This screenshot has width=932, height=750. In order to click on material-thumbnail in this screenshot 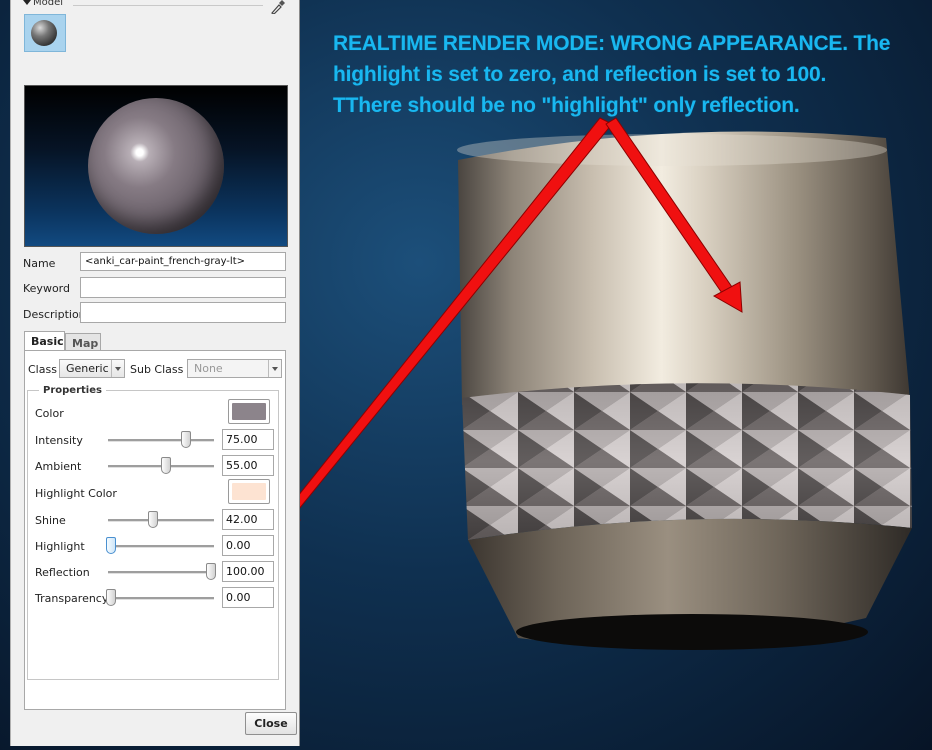, I will do `click(45, 33)`.